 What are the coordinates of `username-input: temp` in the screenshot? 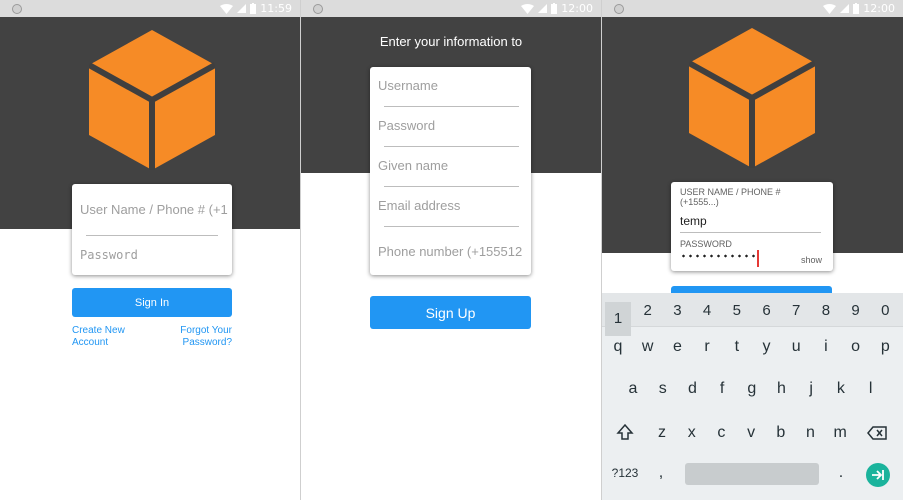 It's located at (693, 221).